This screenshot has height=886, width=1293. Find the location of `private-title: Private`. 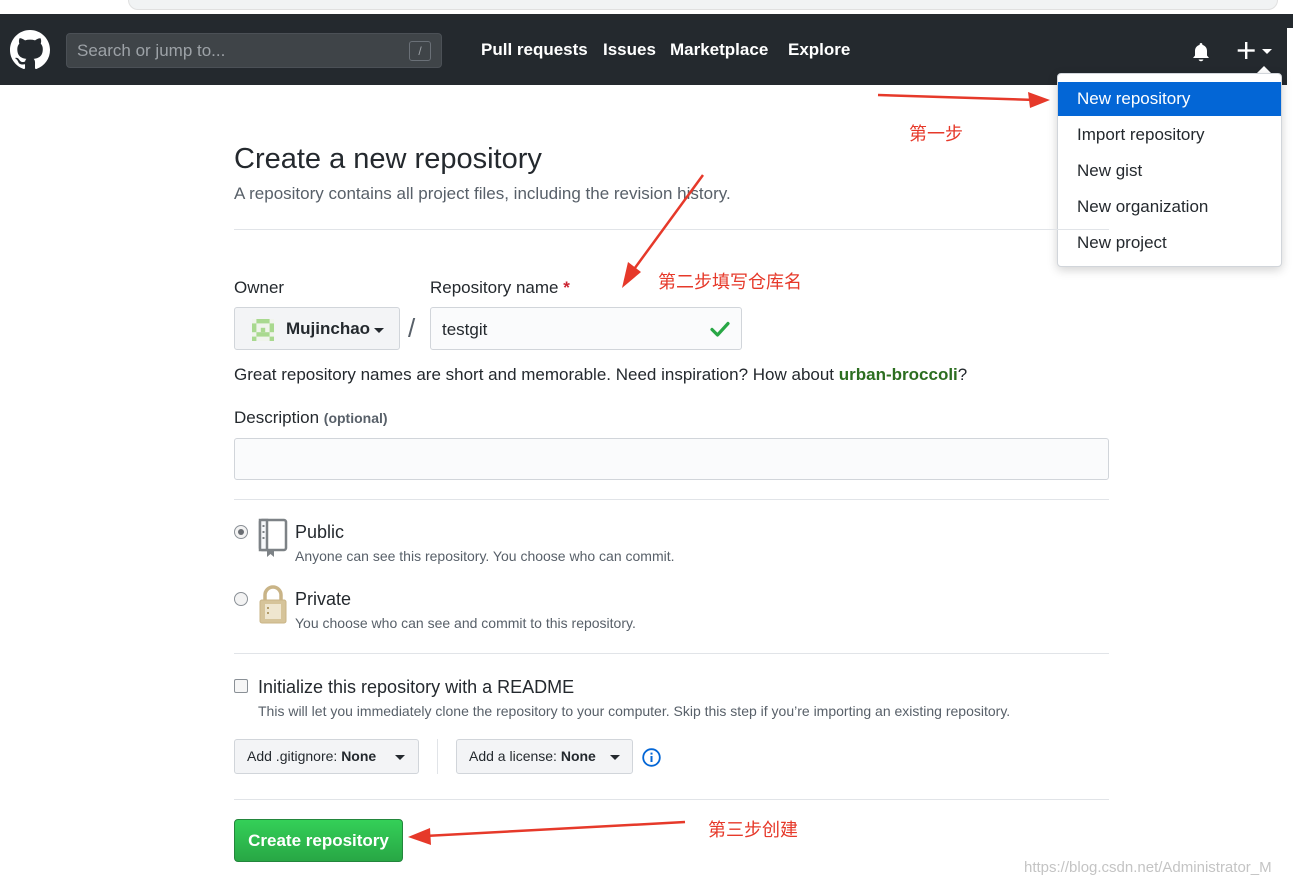

private-title: Private is located at coordinates (323, 599).